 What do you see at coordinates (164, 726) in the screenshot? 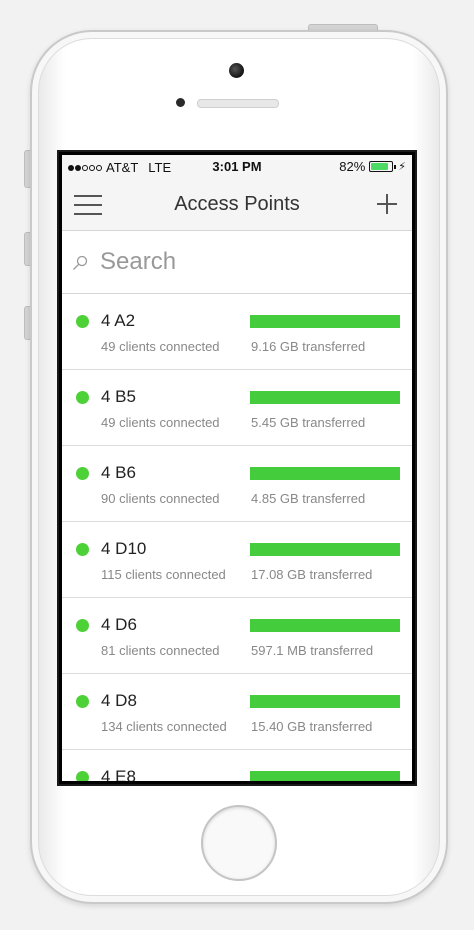
I see `clients-connected-label: 134 clients connected` at bounding box center [164, 726].